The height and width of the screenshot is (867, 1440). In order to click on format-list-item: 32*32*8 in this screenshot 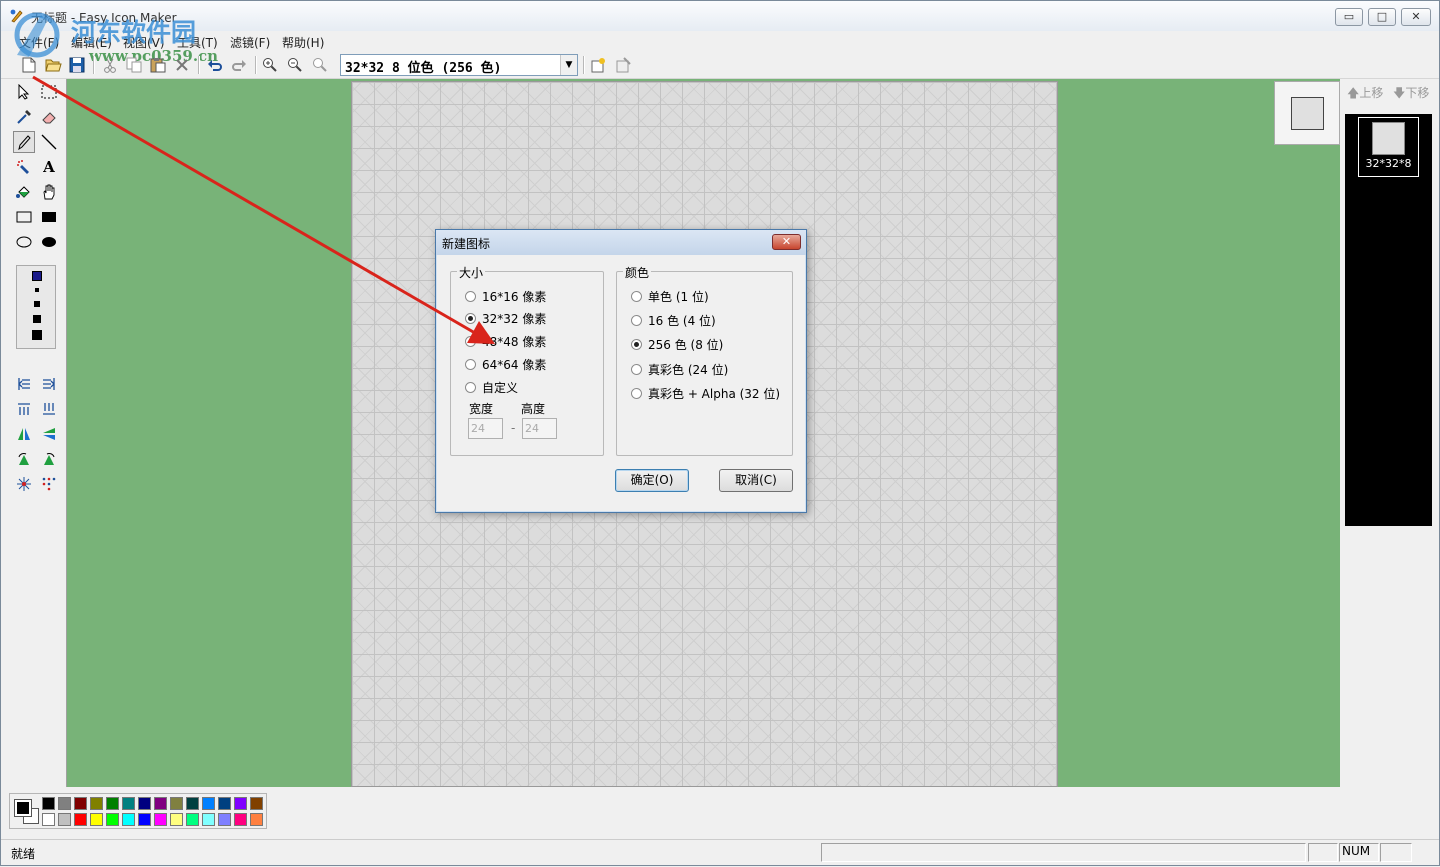, I will do `click(1388, 147)`.